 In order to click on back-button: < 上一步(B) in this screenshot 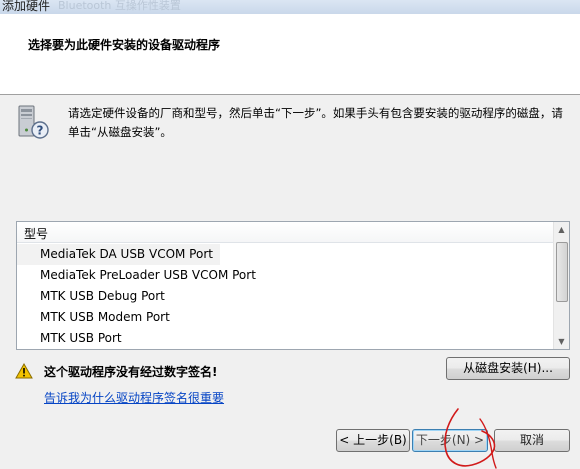, I will do `click(373, 440)`.